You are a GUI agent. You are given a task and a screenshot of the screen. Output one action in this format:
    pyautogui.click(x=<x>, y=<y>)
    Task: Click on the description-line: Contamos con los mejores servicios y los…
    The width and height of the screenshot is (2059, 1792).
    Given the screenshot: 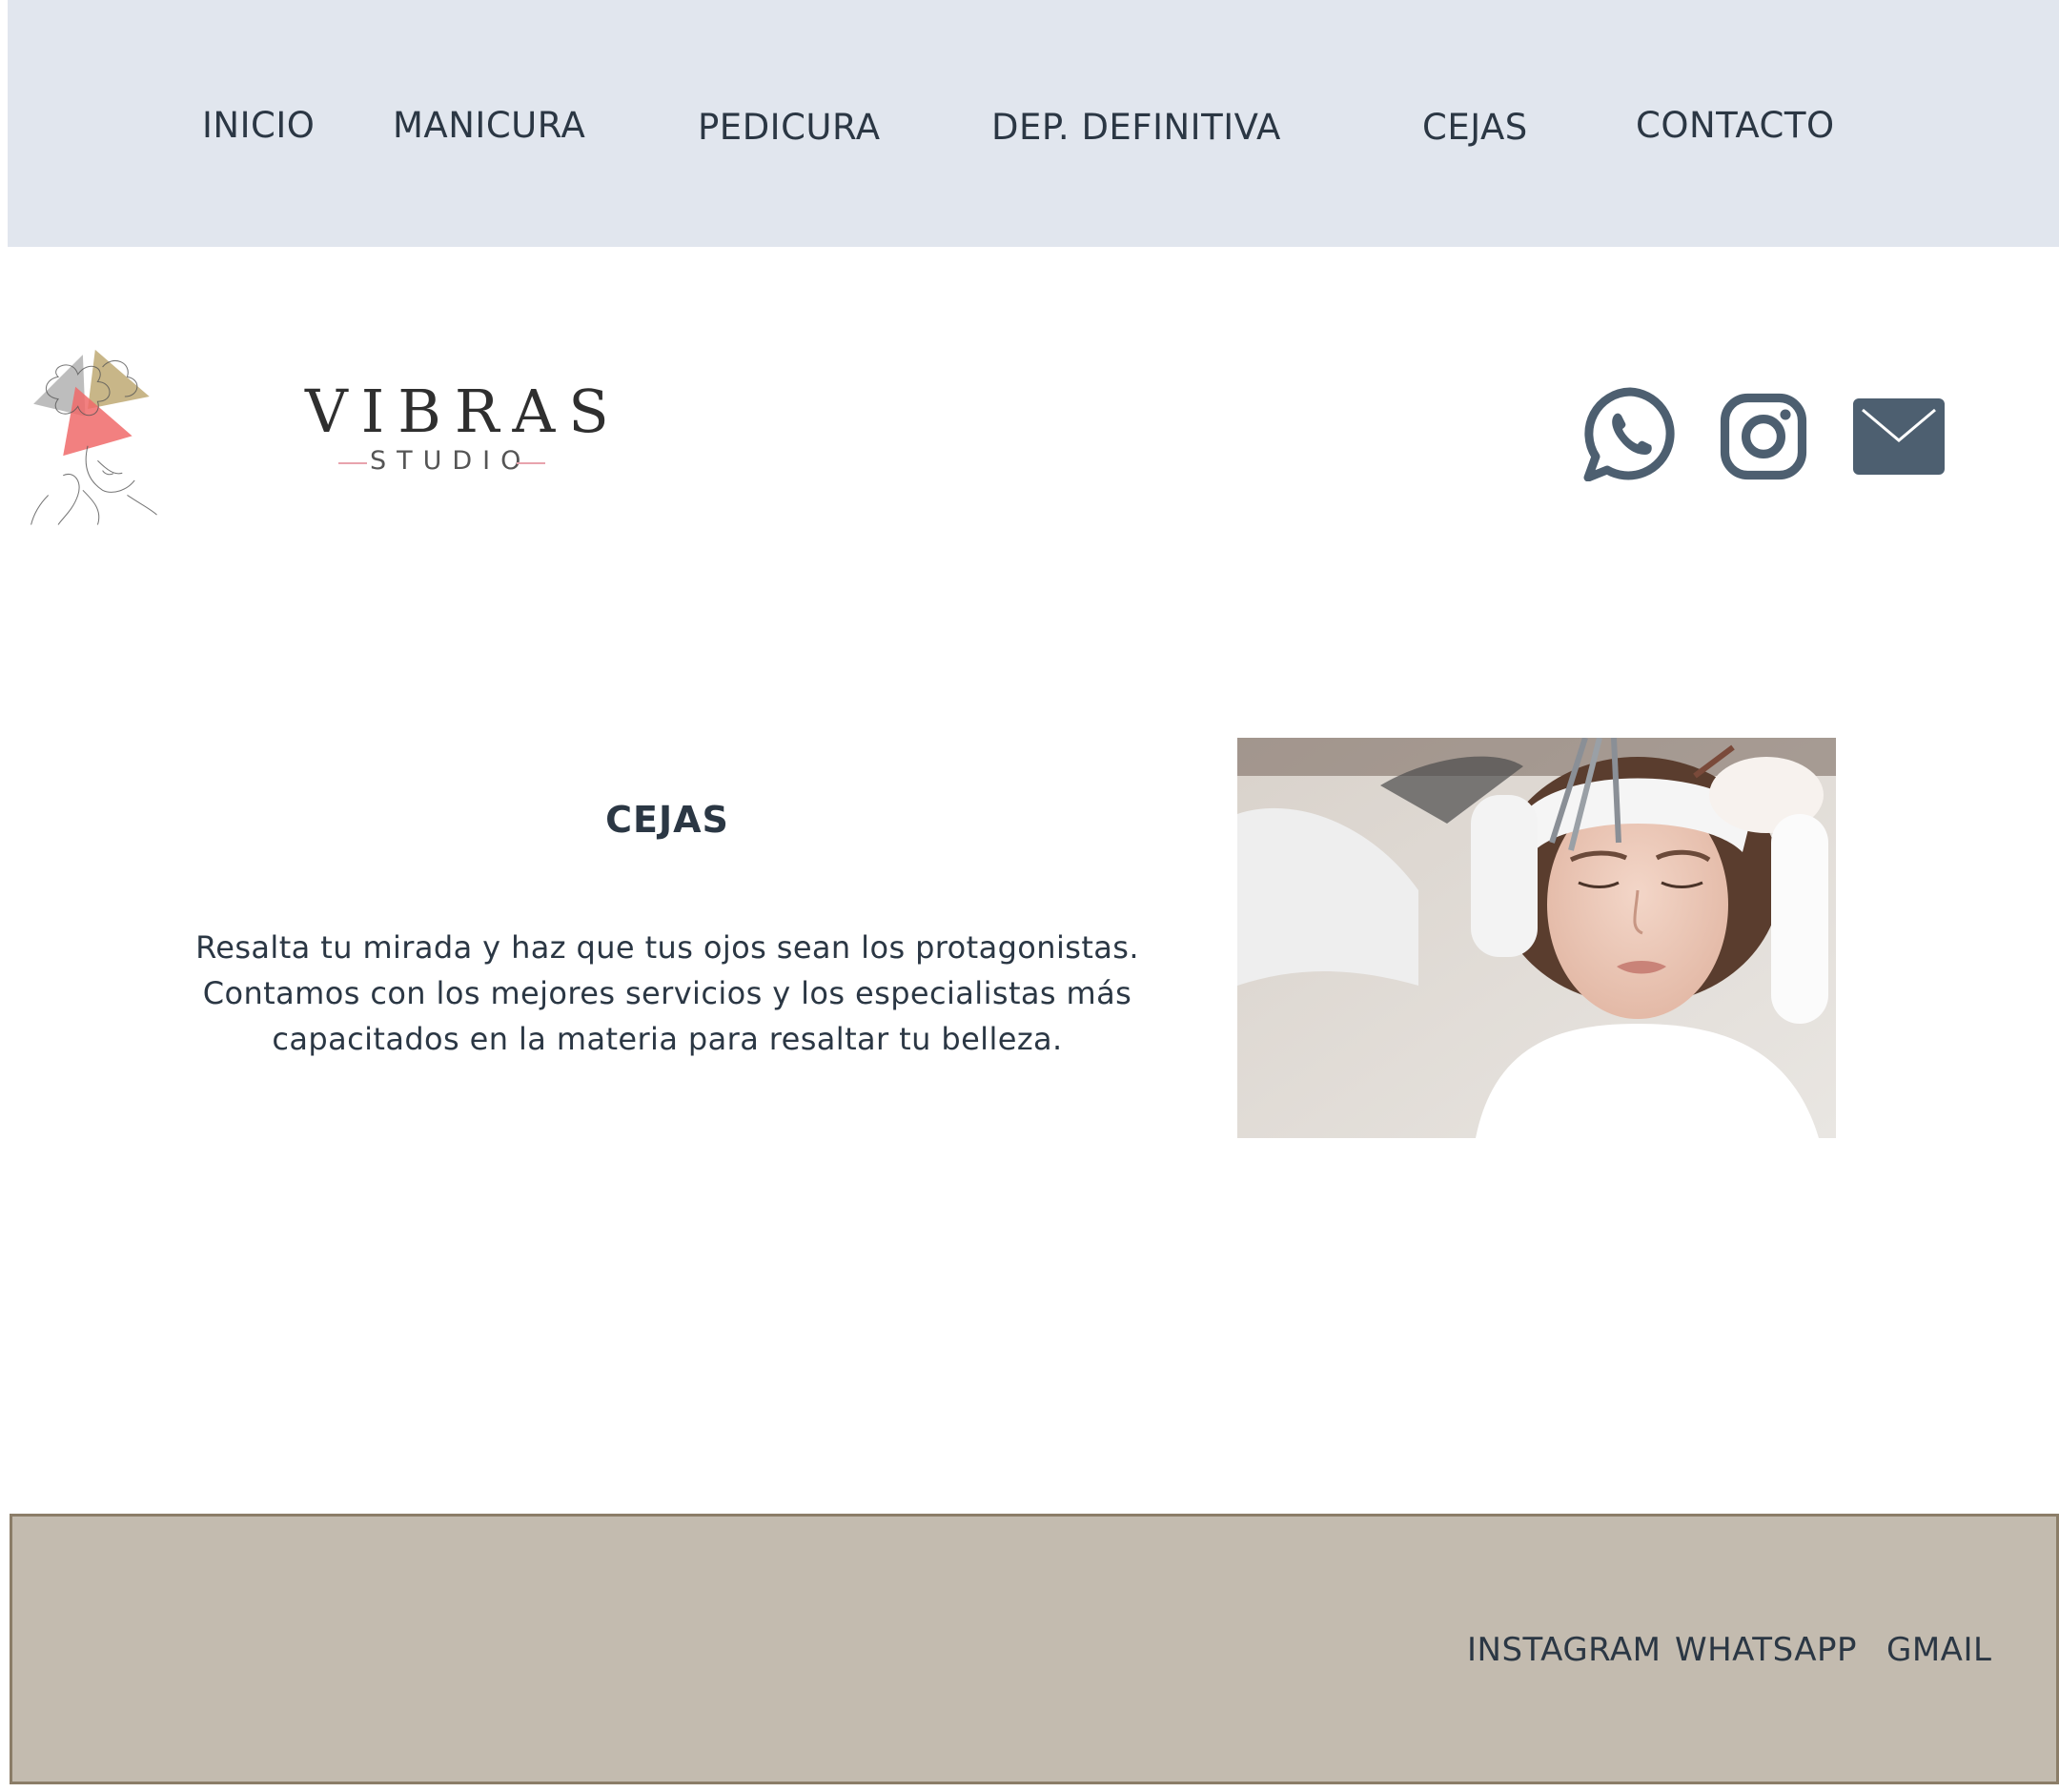 What is the action you would take?
    pyautogui.click(x=667, y=993)
    